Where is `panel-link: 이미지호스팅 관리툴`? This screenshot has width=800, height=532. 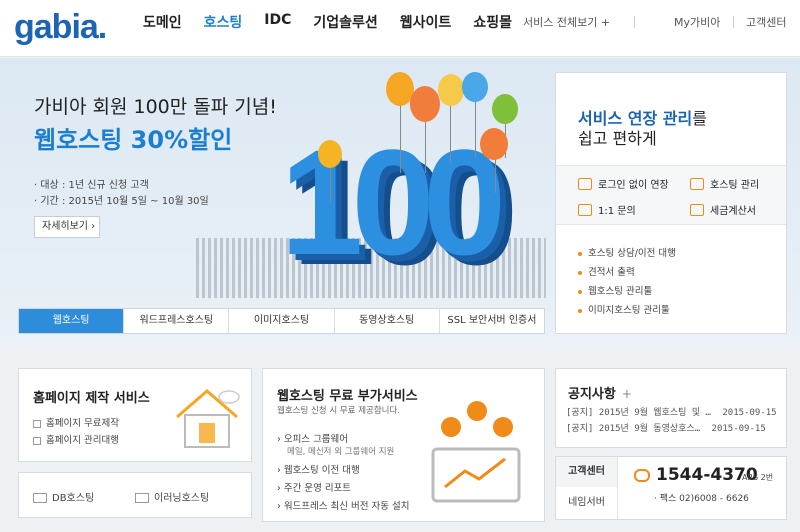
panel-link: 이미지호스팅 관리툴 is located at coordinates (624, 309).